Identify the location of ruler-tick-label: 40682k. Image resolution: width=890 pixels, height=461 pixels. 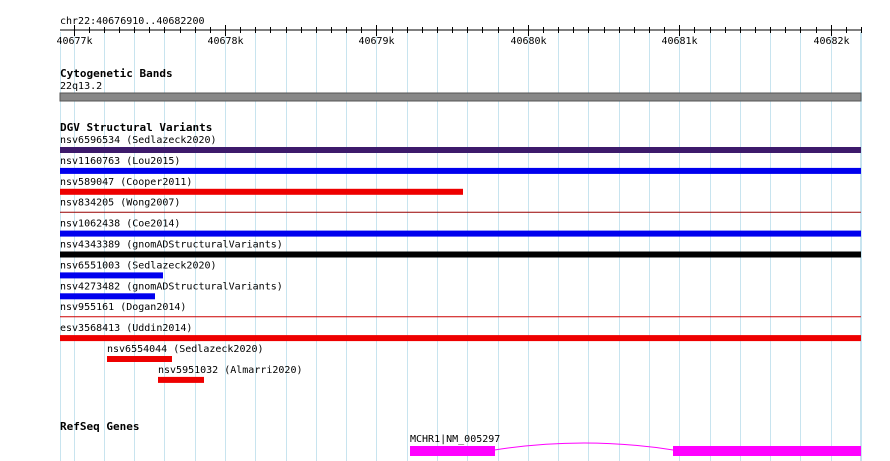
(831, 41).